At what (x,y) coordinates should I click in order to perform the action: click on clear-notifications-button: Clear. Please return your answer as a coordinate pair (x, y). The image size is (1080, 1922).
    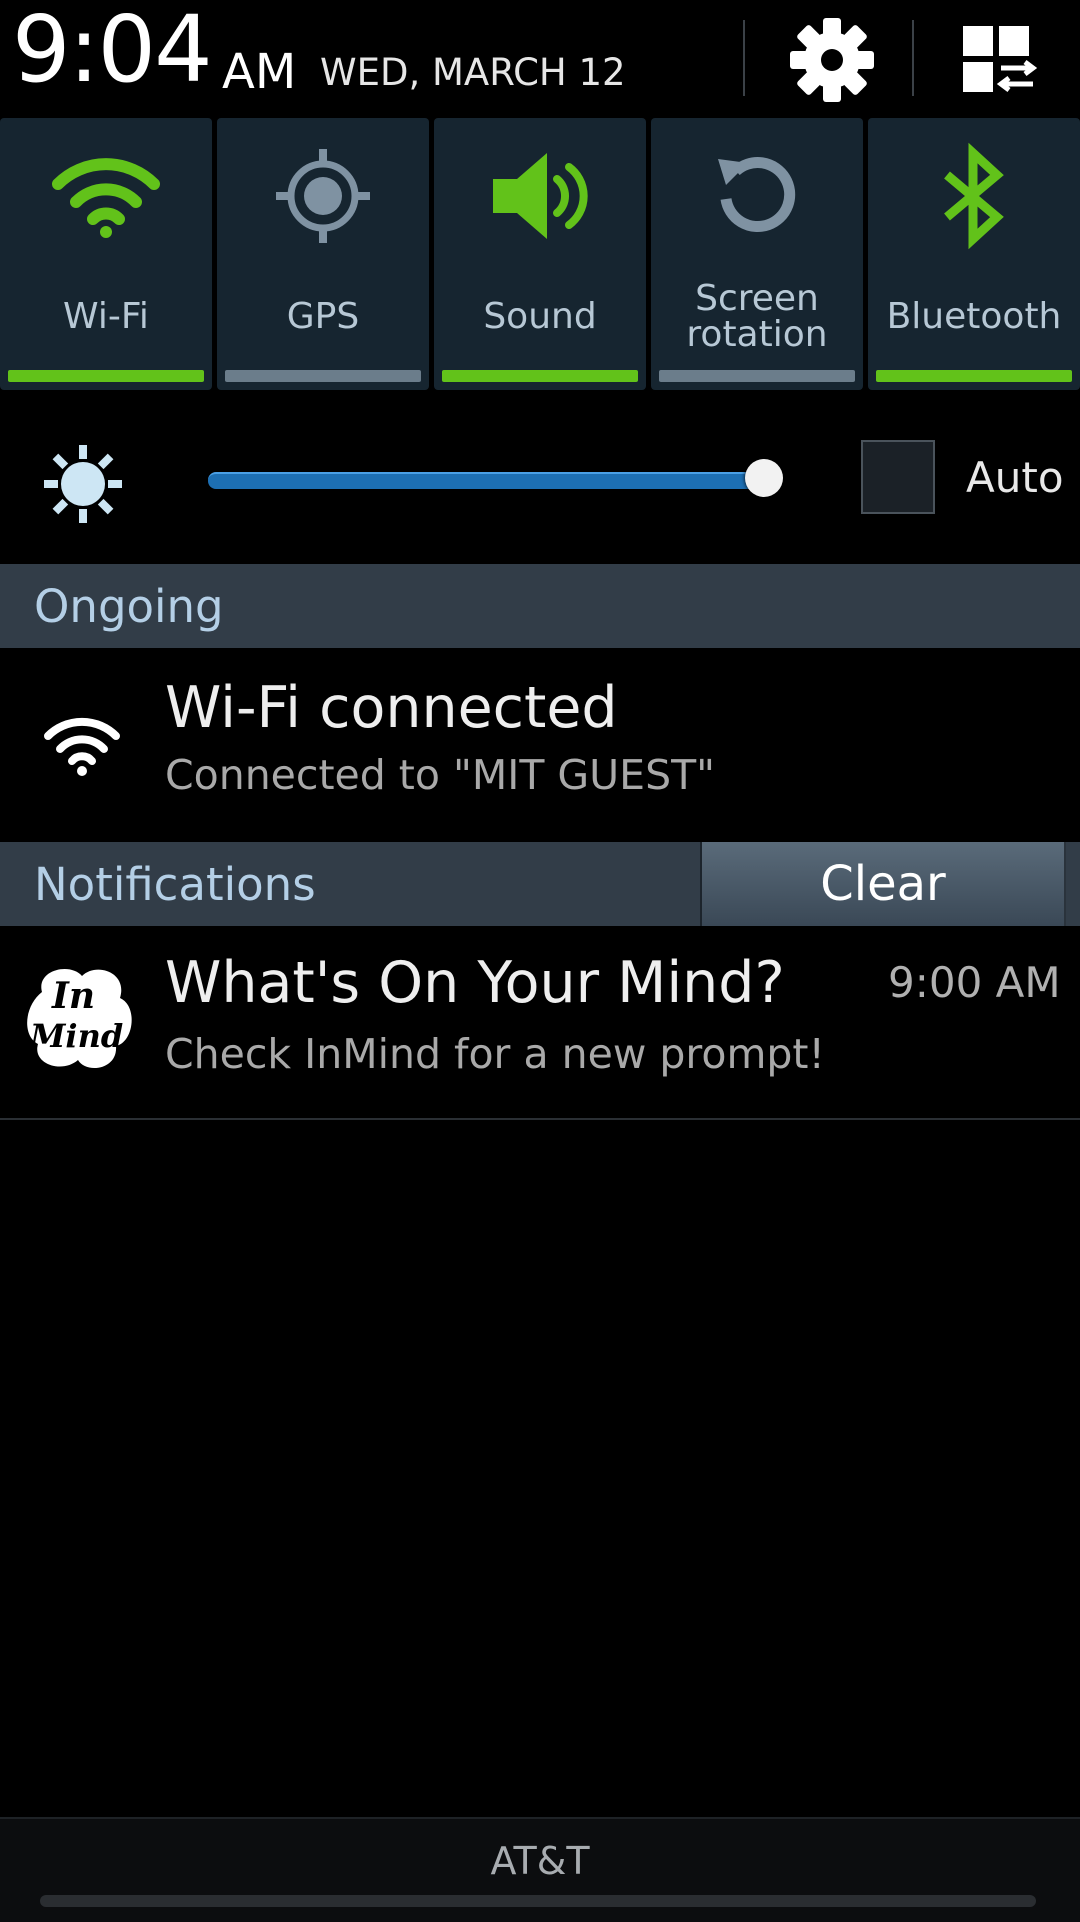
    Looking at the image, I should click on (883, 884).